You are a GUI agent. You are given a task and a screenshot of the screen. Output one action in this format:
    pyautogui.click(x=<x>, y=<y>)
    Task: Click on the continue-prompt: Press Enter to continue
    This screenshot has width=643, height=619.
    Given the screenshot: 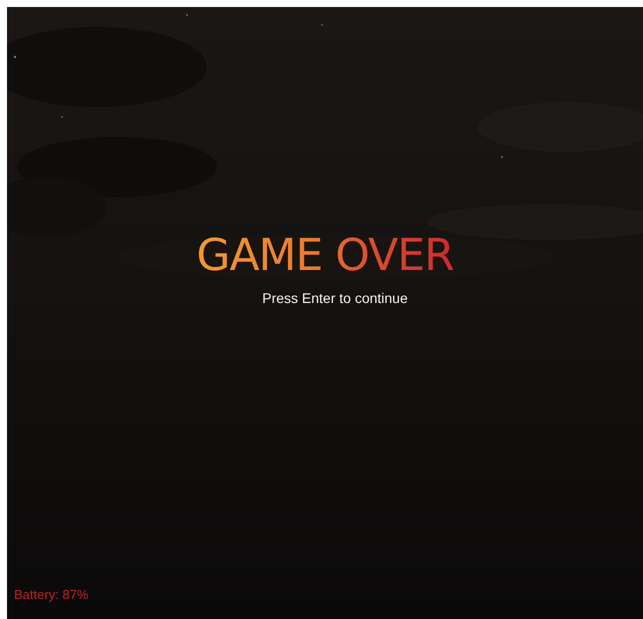 What is the action you would take?
    pyautogui.click(x=335, y=298)
    